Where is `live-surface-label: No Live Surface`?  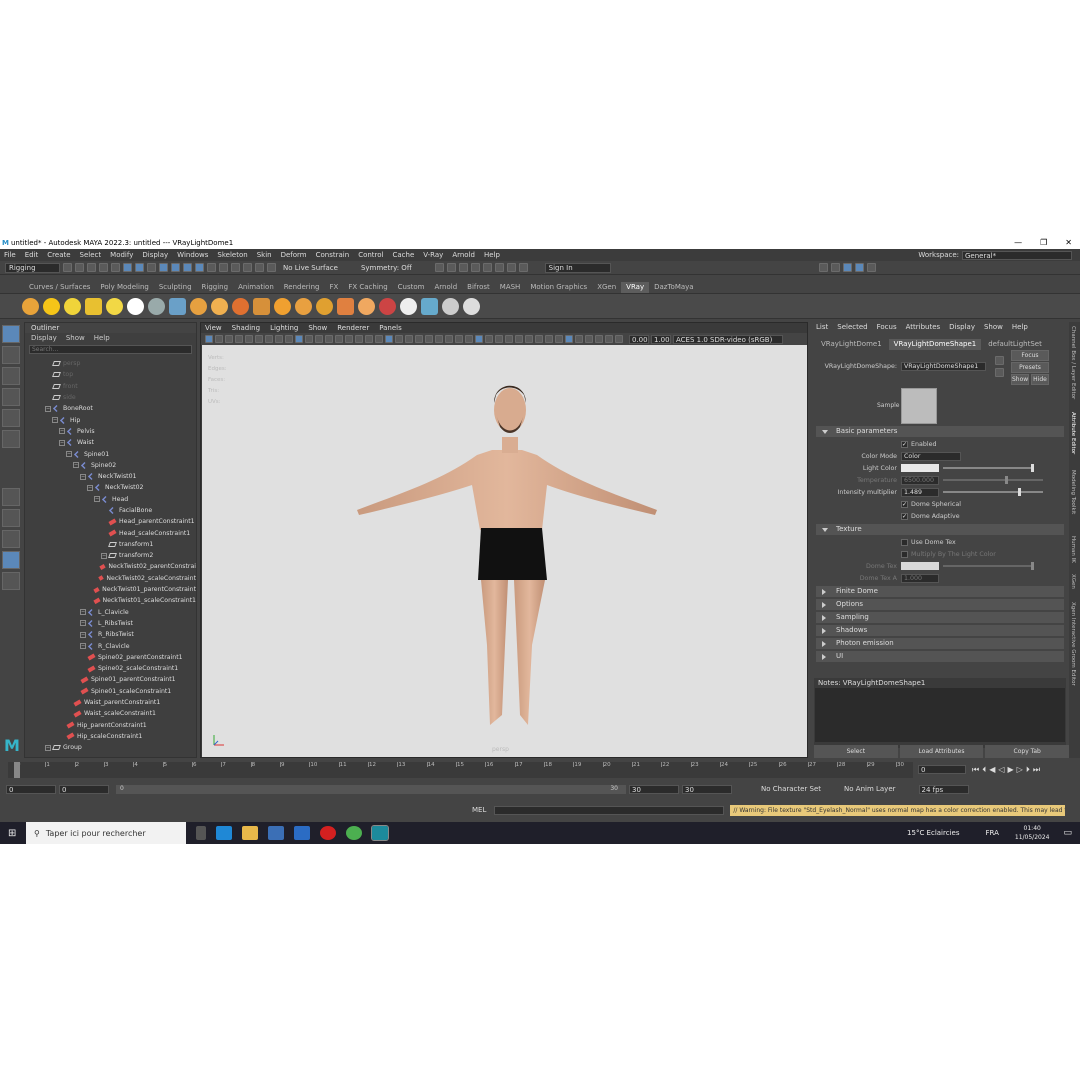
live-surface-label: No Live Surface is located at coordinates (310, 268).